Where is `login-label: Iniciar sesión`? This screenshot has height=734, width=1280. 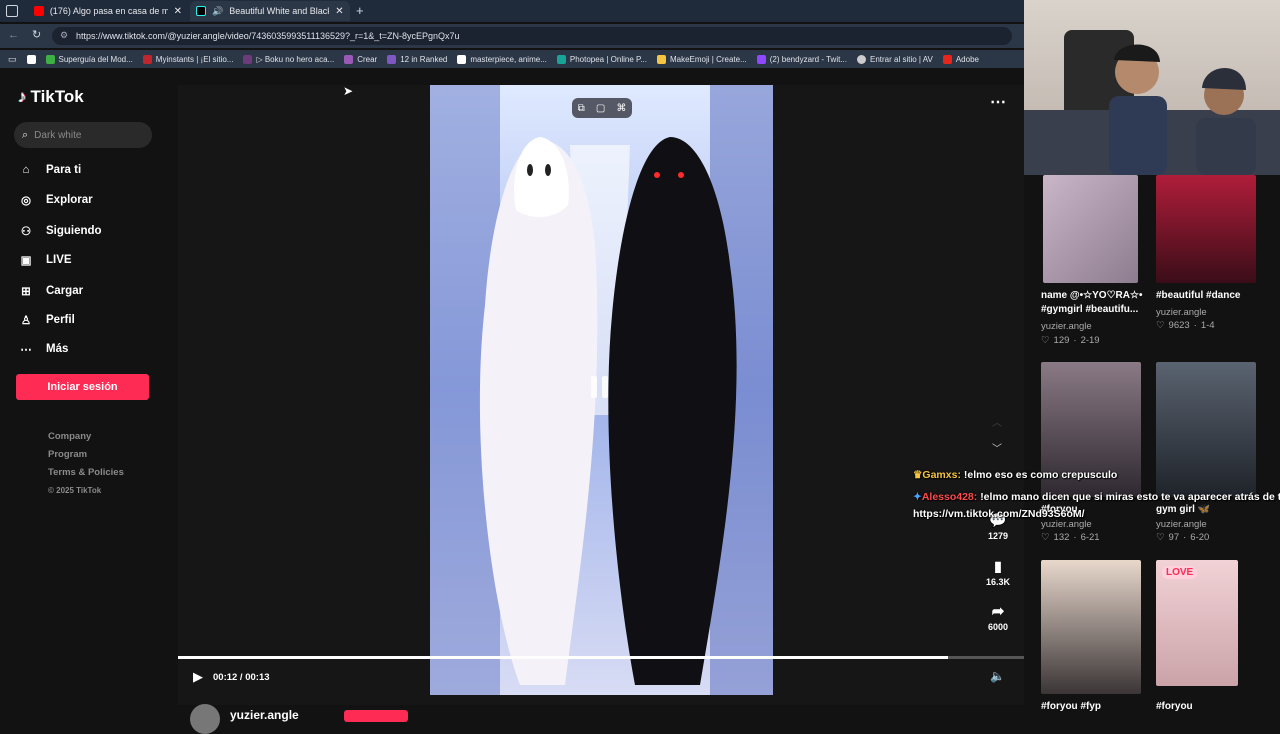
login-label: Iniciar sesión is located at coordinates (82, 387).